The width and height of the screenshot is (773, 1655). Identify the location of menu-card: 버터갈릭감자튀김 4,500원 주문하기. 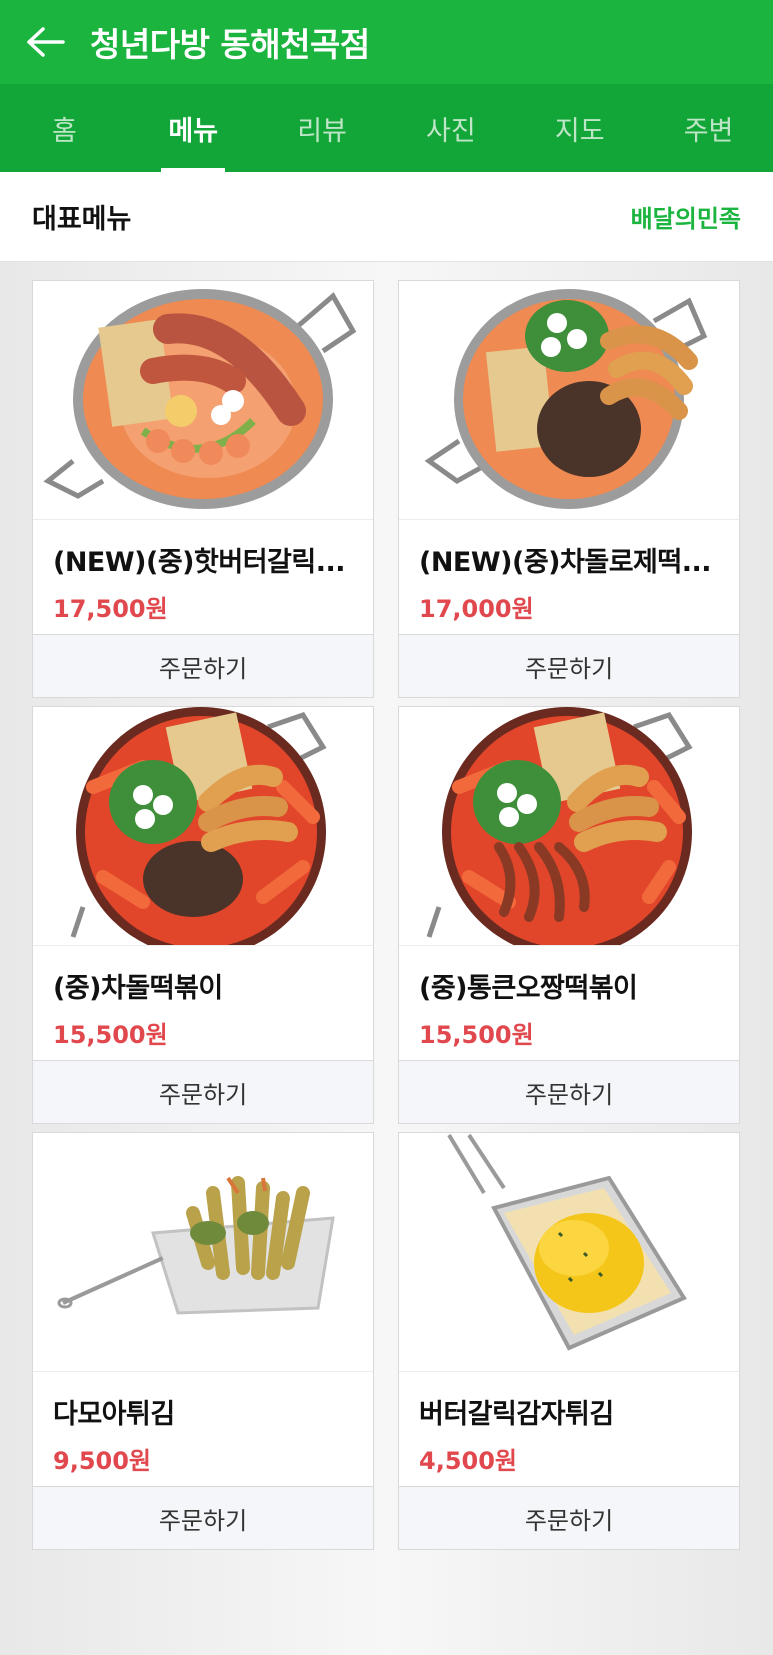
(569, 1341).